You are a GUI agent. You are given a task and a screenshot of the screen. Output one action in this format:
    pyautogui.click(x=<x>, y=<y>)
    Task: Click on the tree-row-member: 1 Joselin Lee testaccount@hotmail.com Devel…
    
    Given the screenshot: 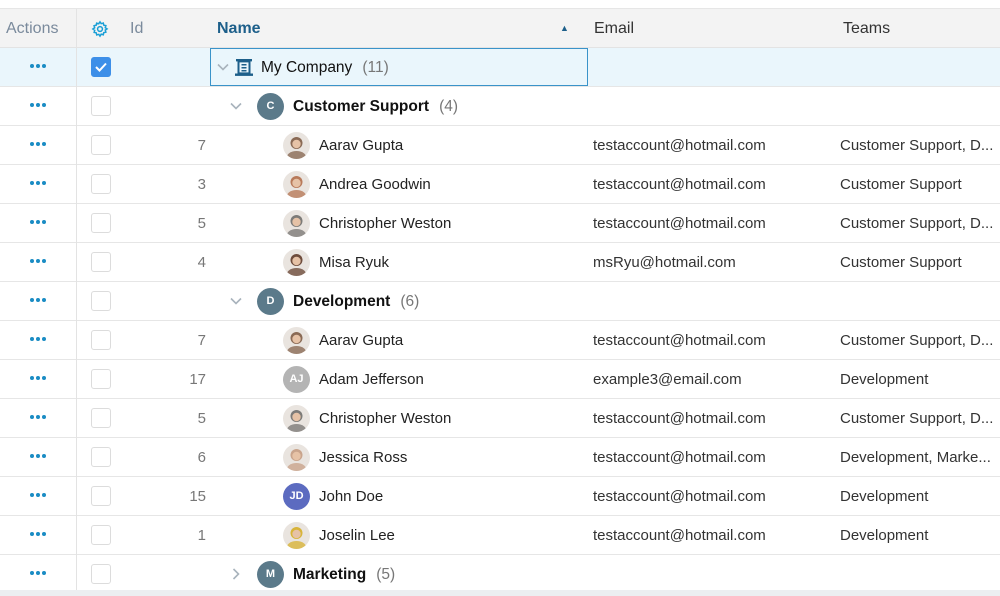 What is the action you would take?
    pyautogui.click(x=500, y=535)
    